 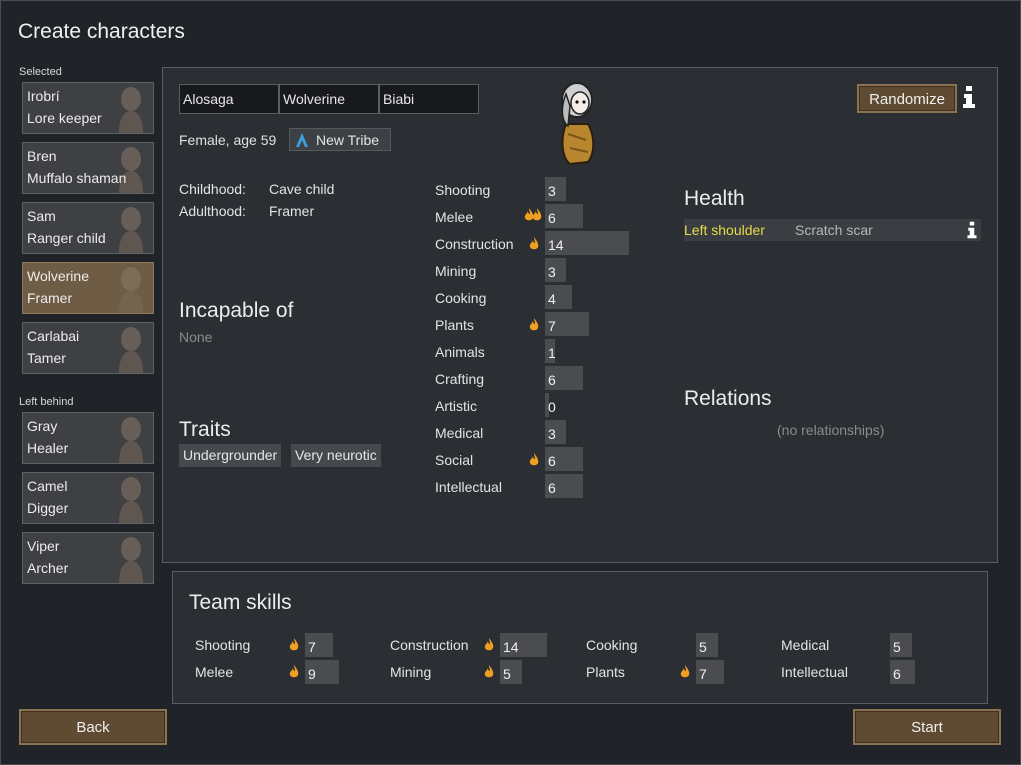 What do you see at coordinates (474, 244) in the screenshot?
I see `skill-name: Construction` at bounding box center [474, 244].